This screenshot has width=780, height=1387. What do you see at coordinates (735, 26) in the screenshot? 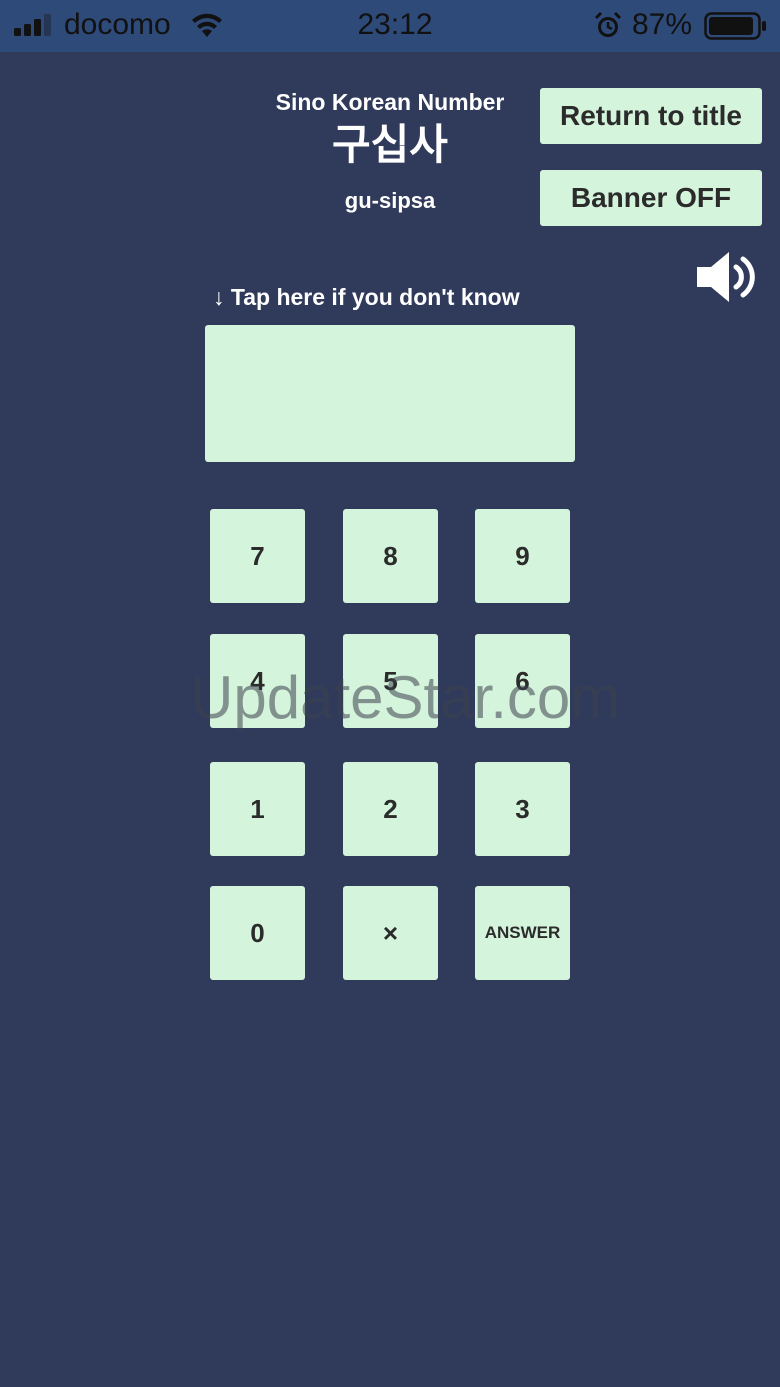
I see `battery-icon` at bounding box center [735, 26].